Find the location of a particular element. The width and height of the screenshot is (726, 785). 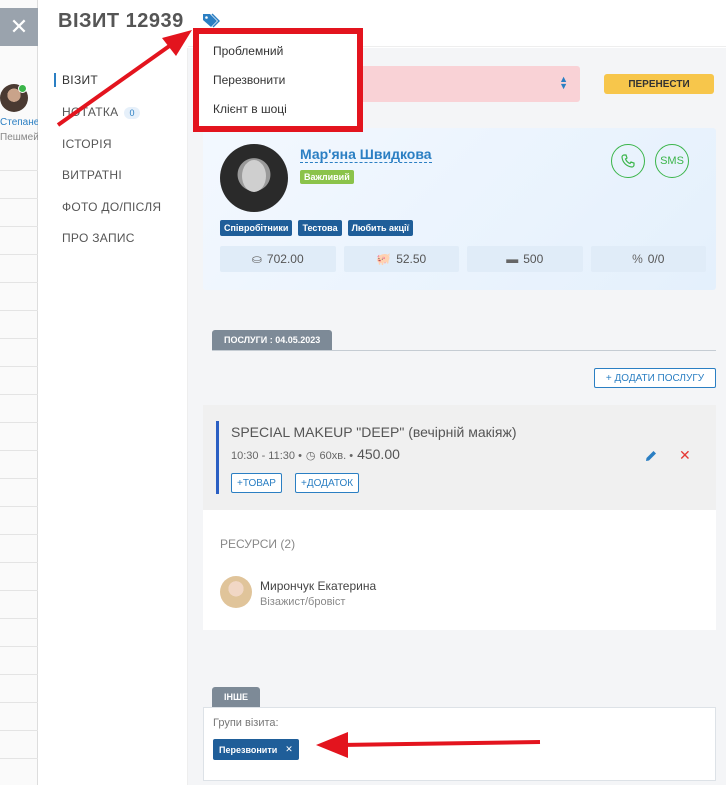

staff-subtitle: Пешмей is located at coordinates (19, 137).